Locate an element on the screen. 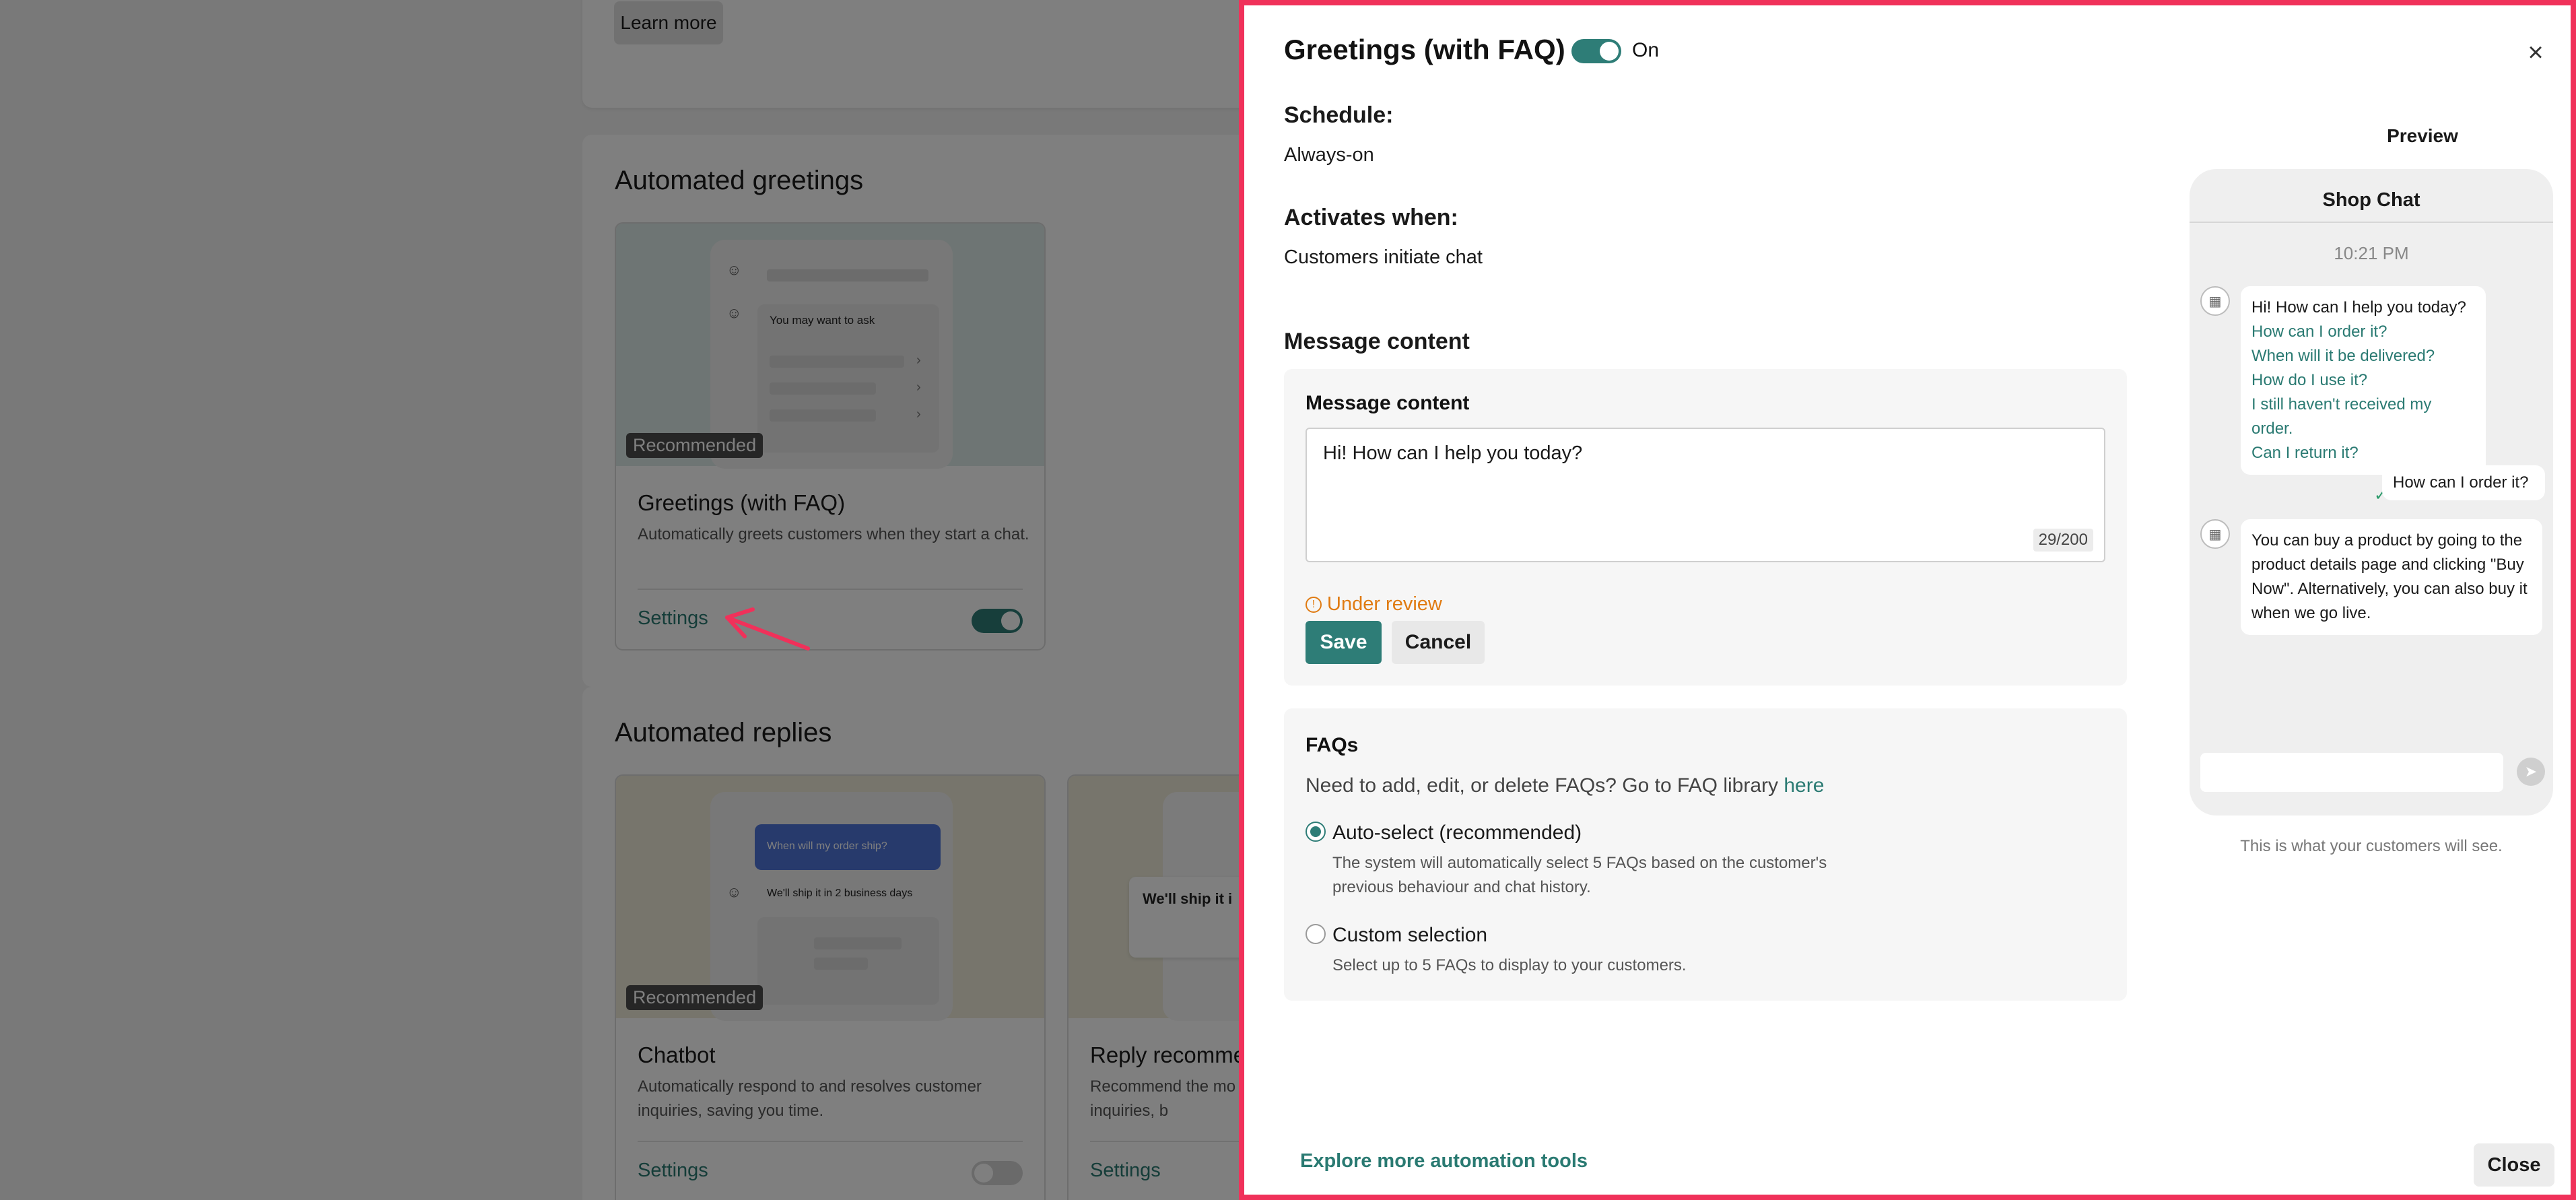 This screenshot has width=2576, height=1200. save-button: Save is located at coordinates (1344, 643).